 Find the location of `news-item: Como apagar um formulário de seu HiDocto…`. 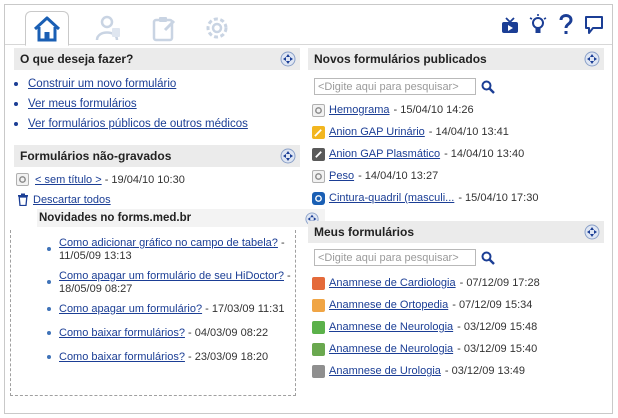

news-item: Como apagar um formulário de seu HiDocto… is located at coordinates (172, 283).